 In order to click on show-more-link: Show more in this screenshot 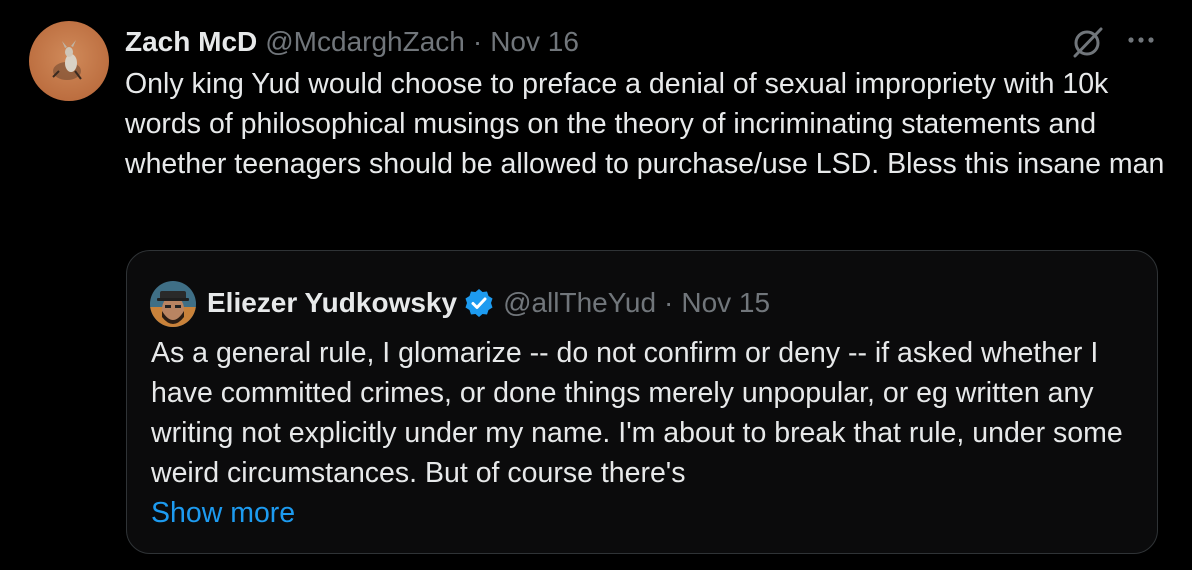, I will do `click(223, 513)`.